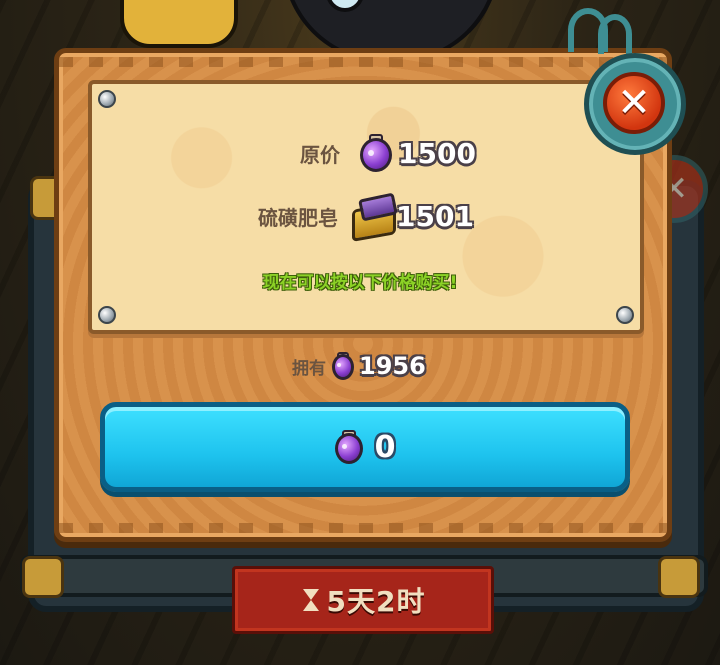  I want to click on background-jar-prop, so click(179, 24).